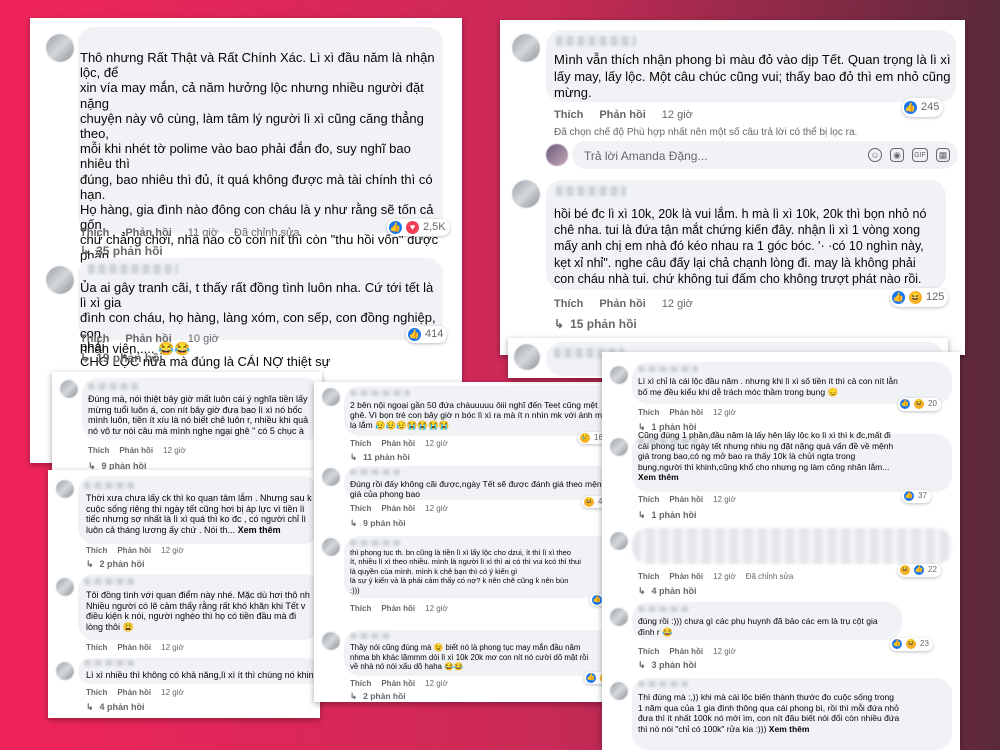 The image size is (1000, 750). What do you see at coordinates (875, 155) in the screenshot?
I see `emoji-icon: ☺` at bounding box center [875, 155].